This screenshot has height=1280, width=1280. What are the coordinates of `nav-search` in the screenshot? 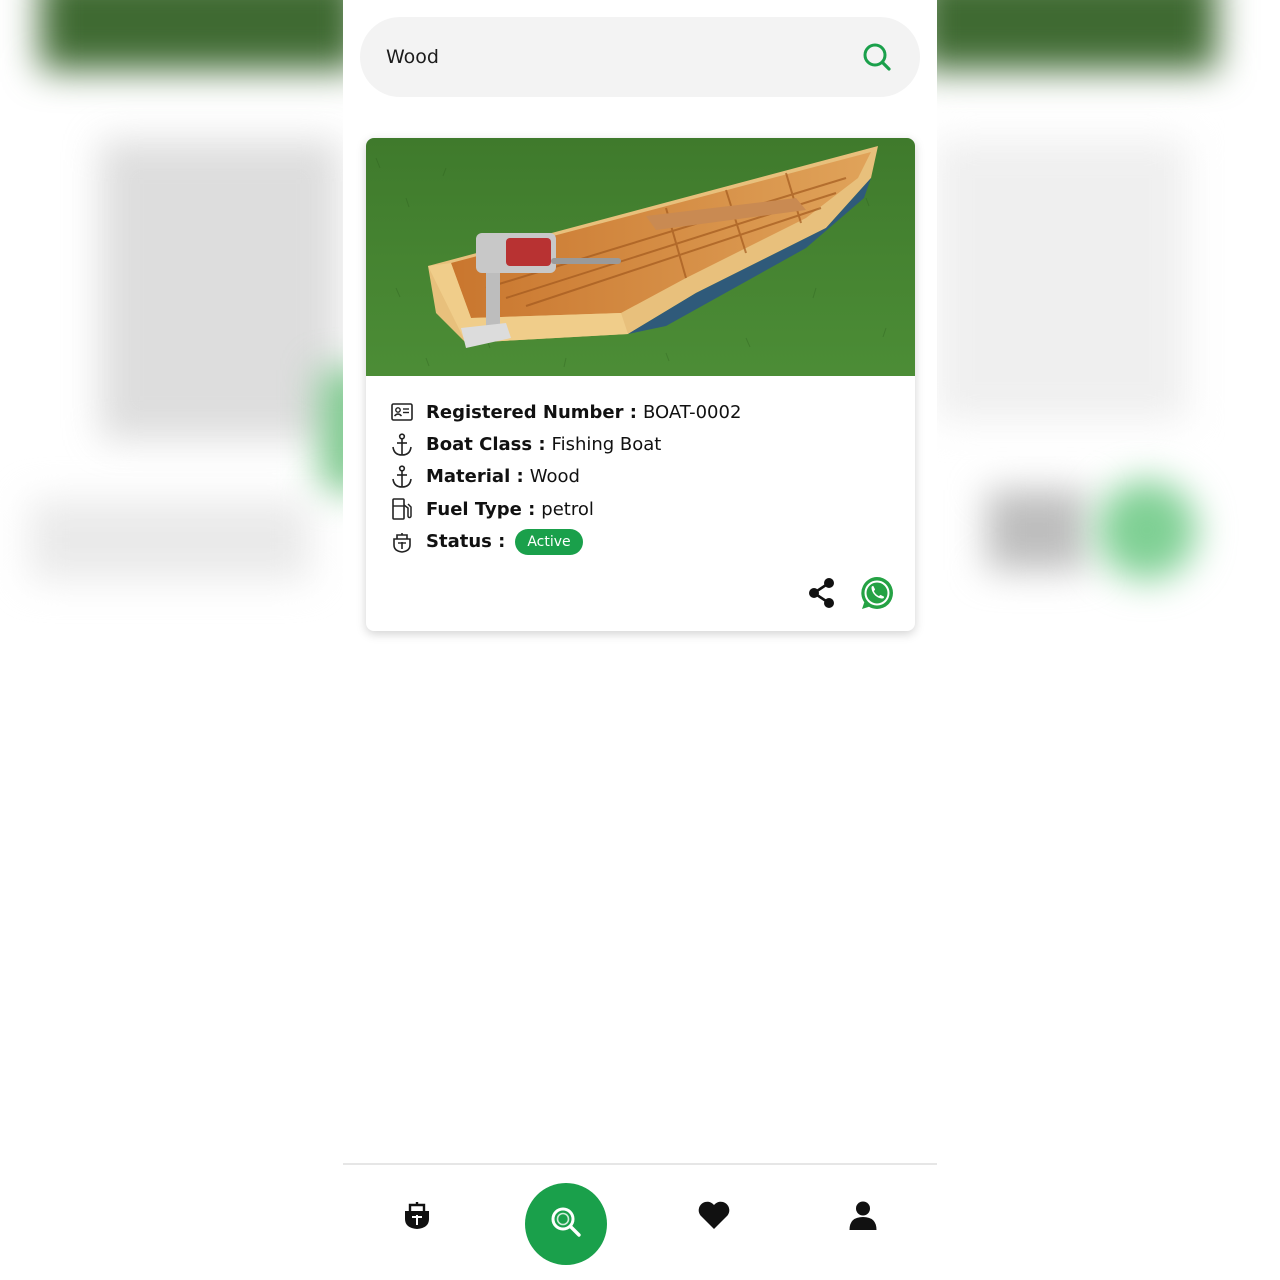 It's located at (566, 1224).